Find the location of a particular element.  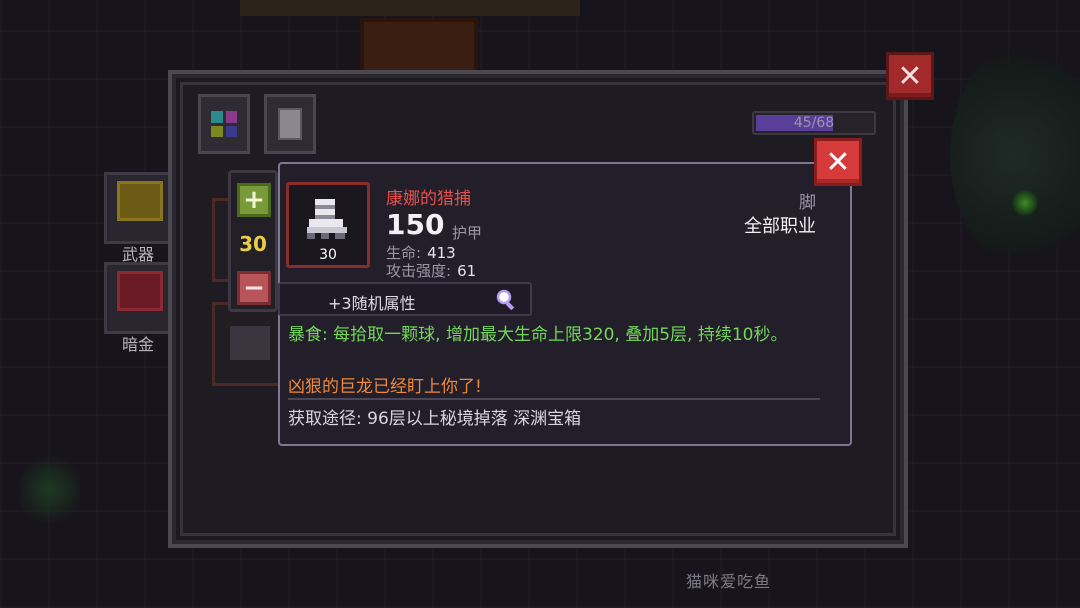

magnifier-icon is located at coordinates (505, 300).